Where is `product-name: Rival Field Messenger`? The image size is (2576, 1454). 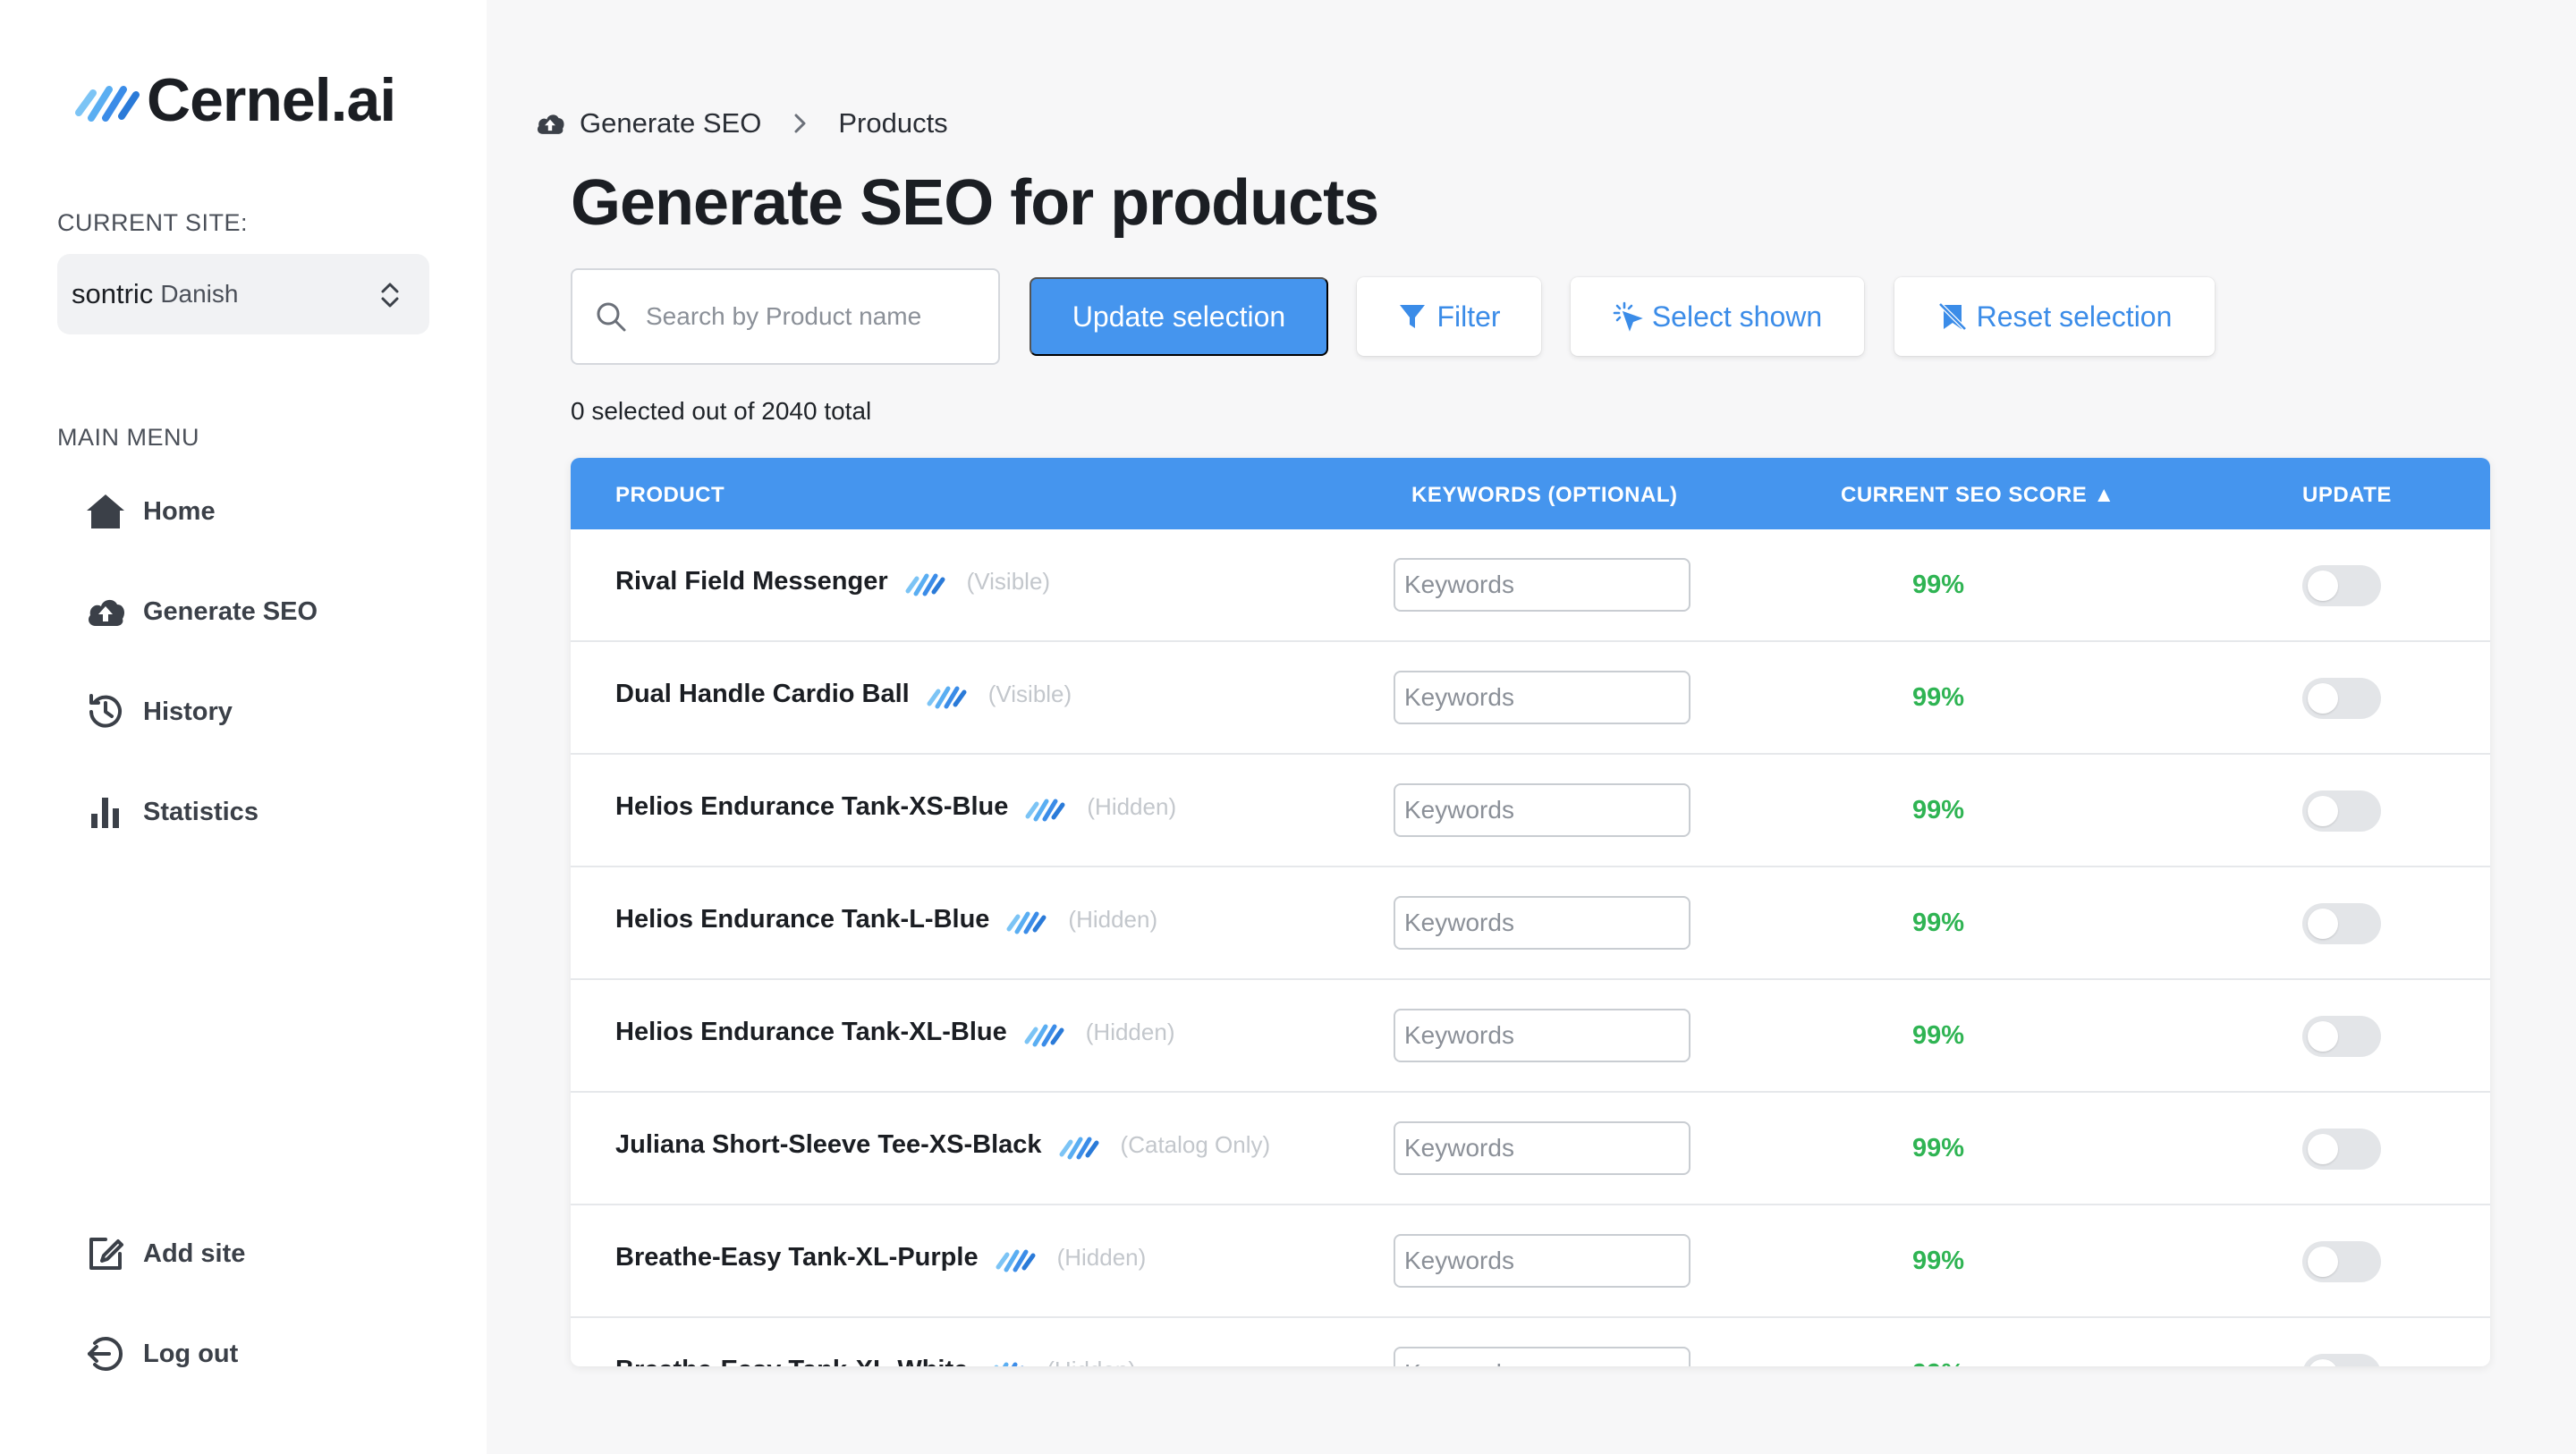
product-name: Rival Field Messenger is located at coordinates (751, 582).